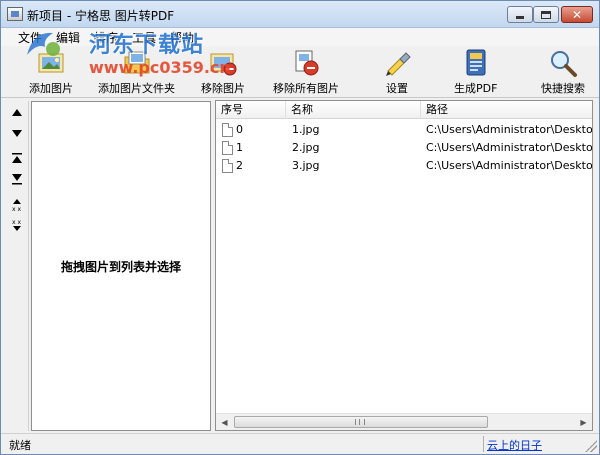 The width and height of the screenshot is (600, 455). I want to click on move-top-icon, so click(17, 158).